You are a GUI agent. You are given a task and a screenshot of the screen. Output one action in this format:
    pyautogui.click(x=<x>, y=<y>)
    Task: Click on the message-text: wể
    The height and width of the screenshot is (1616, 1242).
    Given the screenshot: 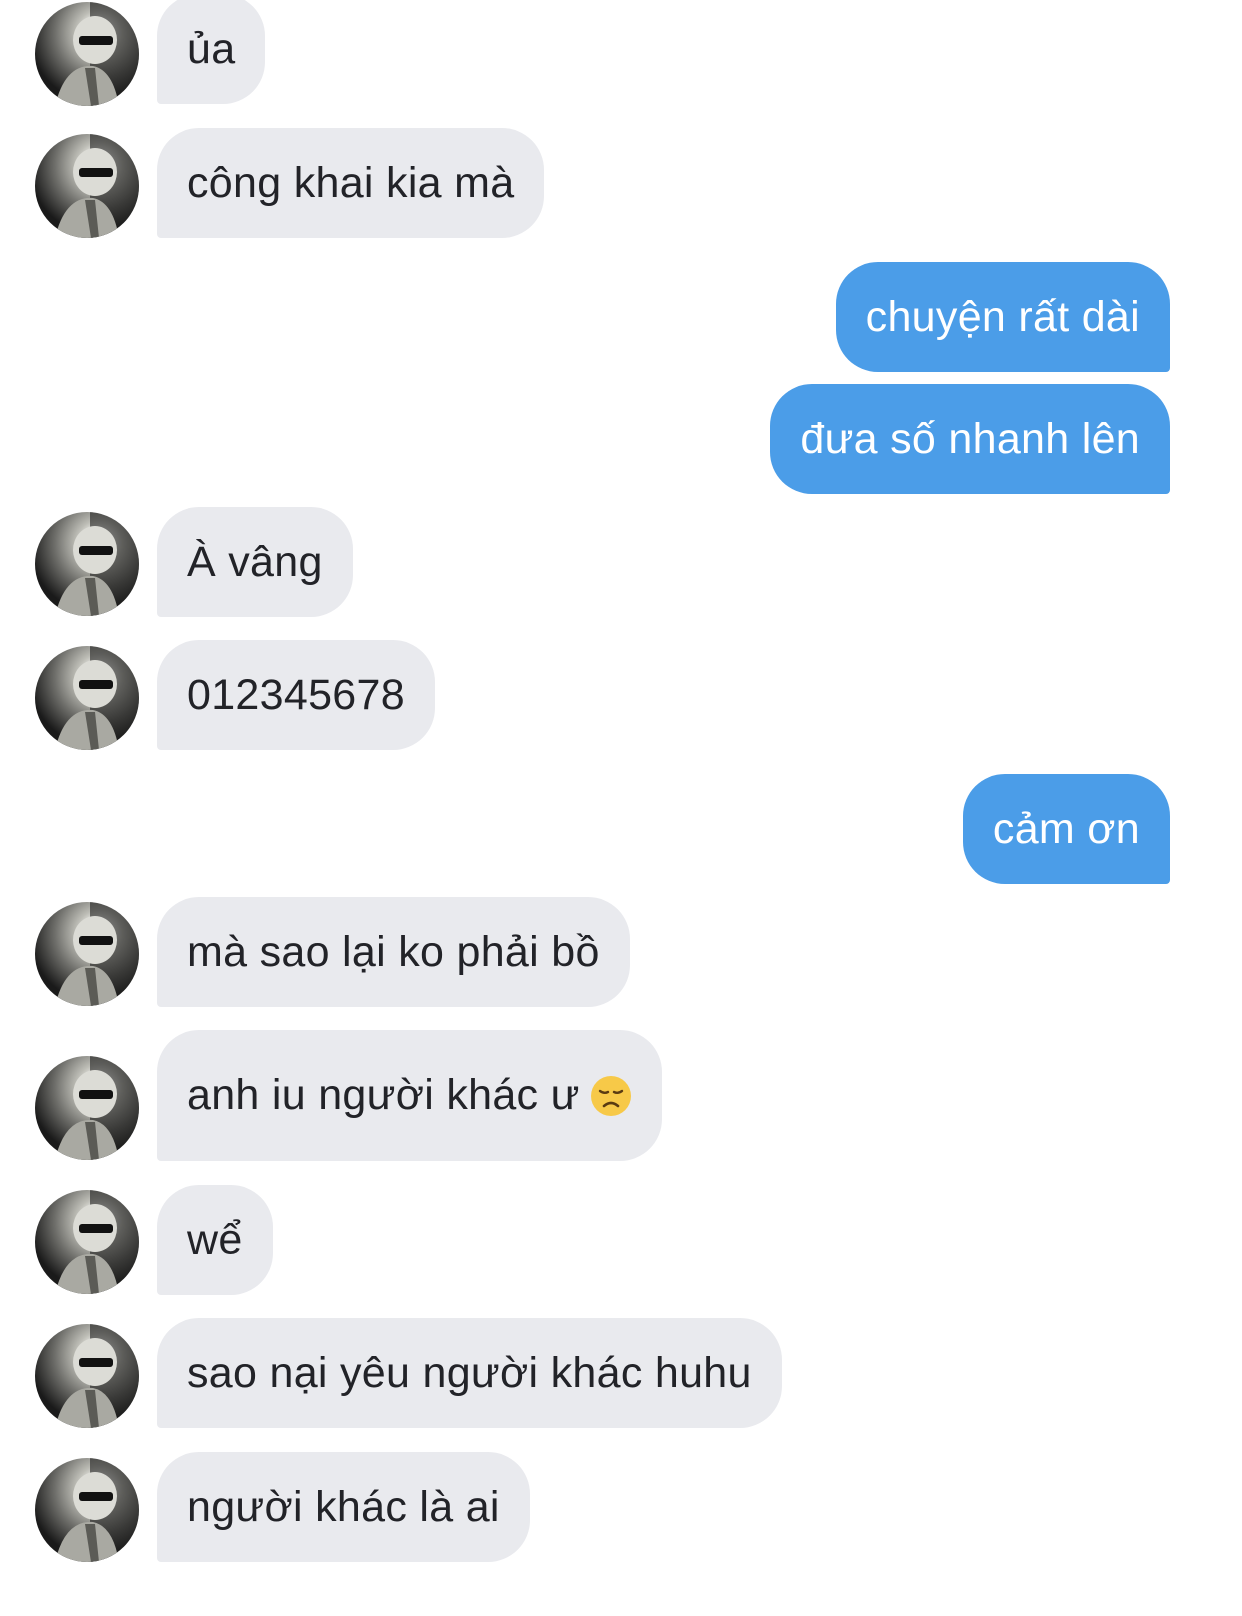 What is the action you would take?
    pyautogui.click(x=215, y=1239)
    